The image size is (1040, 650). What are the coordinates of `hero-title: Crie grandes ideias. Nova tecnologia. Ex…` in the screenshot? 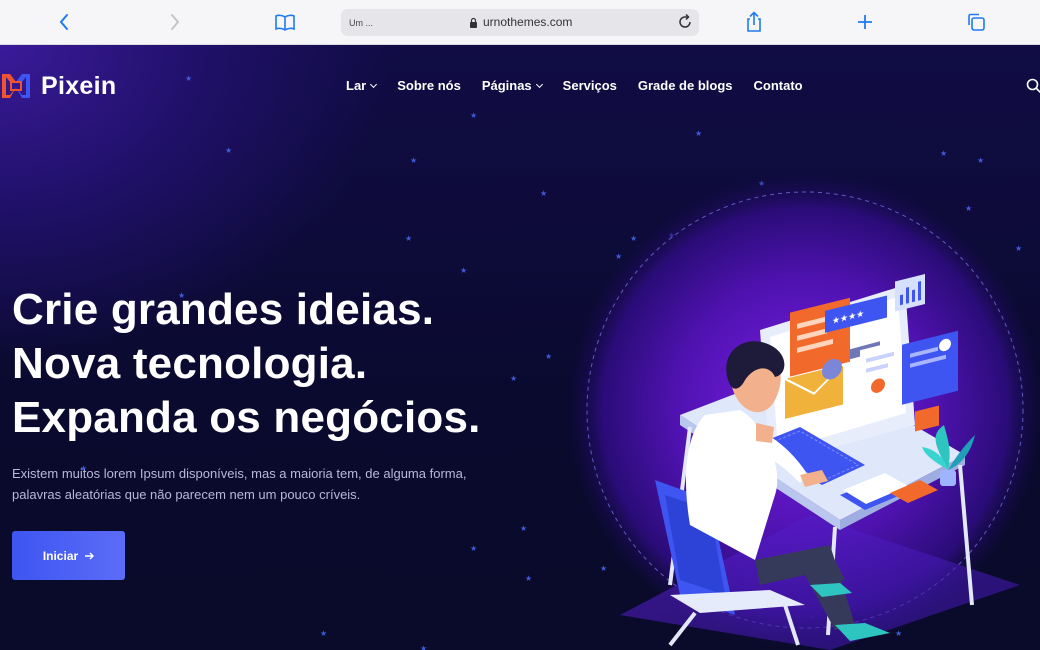 It's located at (246, 364).